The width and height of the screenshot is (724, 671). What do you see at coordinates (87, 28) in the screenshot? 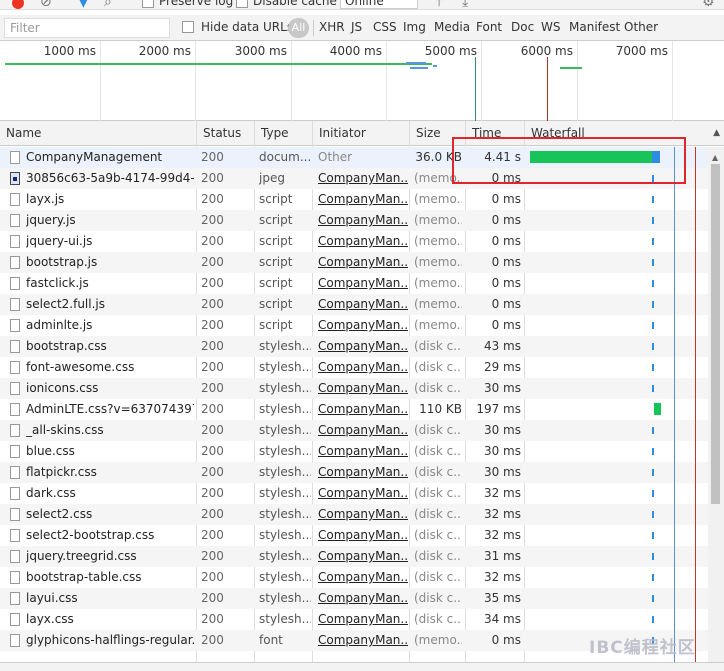
I see `filter-input` at bounding box center [87, 28].